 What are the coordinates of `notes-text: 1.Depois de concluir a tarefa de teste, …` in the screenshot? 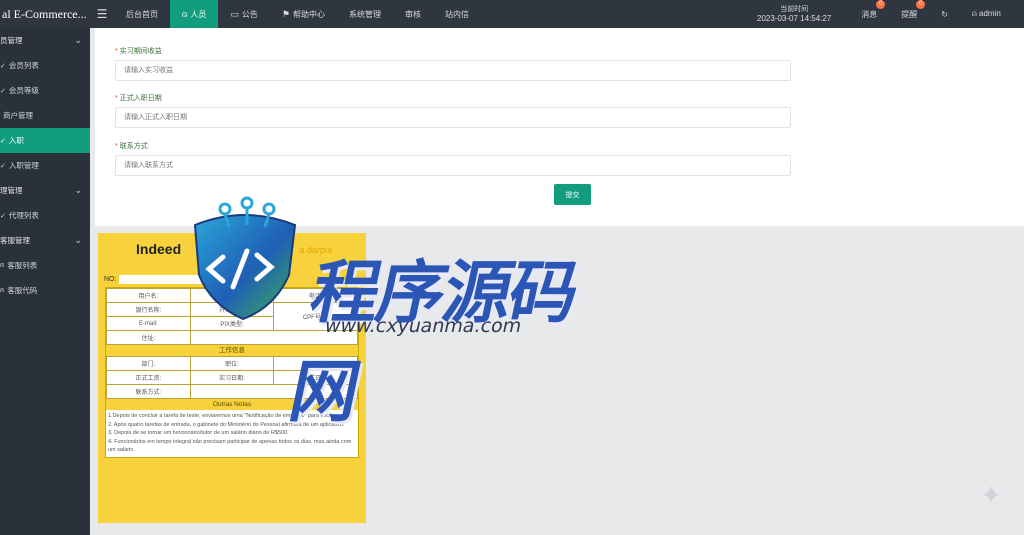 It's located at (230, 433).